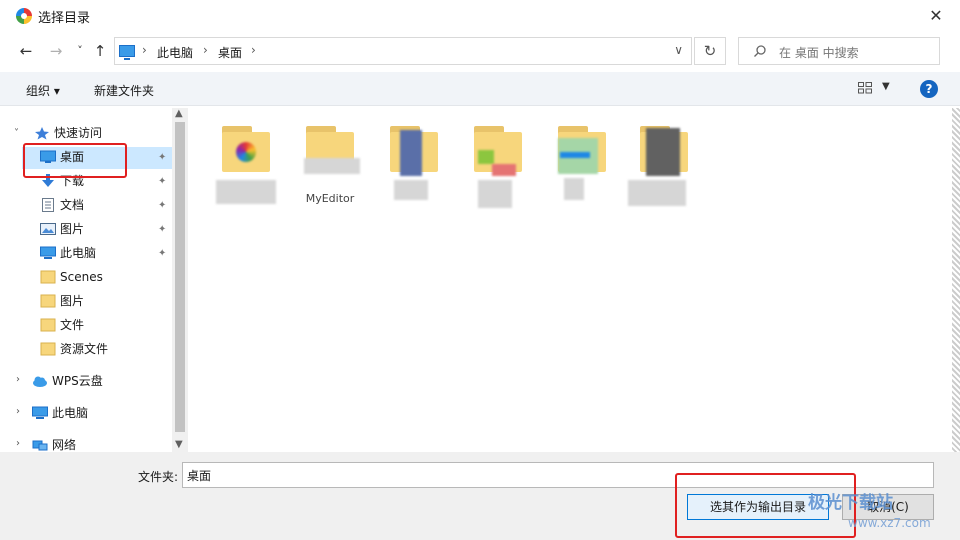 The image size is (960, 540). I want to click on watermark-brand: 极光下载站, so click(850, 503).